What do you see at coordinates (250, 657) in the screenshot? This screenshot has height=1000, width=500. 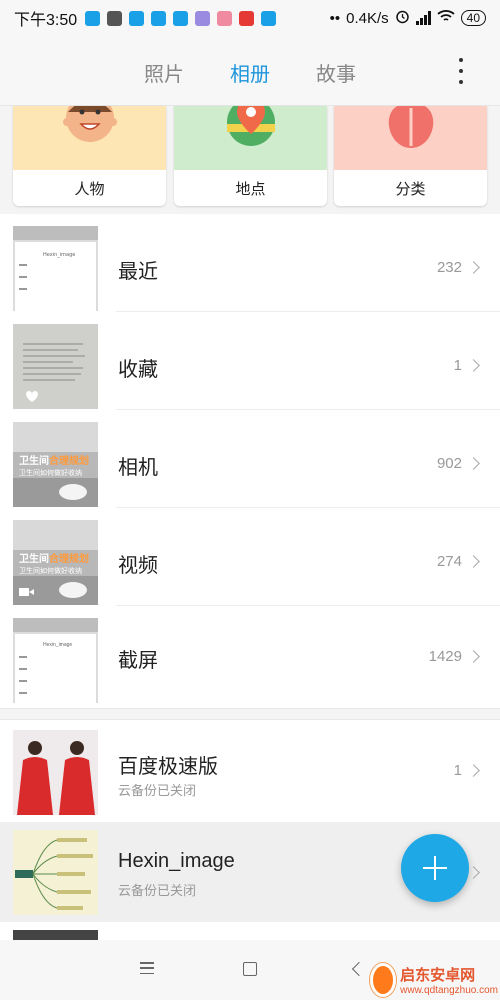 I see `album-row-screenshots: Hexin_image 截屏 1429` at bounding box center [250, 657].